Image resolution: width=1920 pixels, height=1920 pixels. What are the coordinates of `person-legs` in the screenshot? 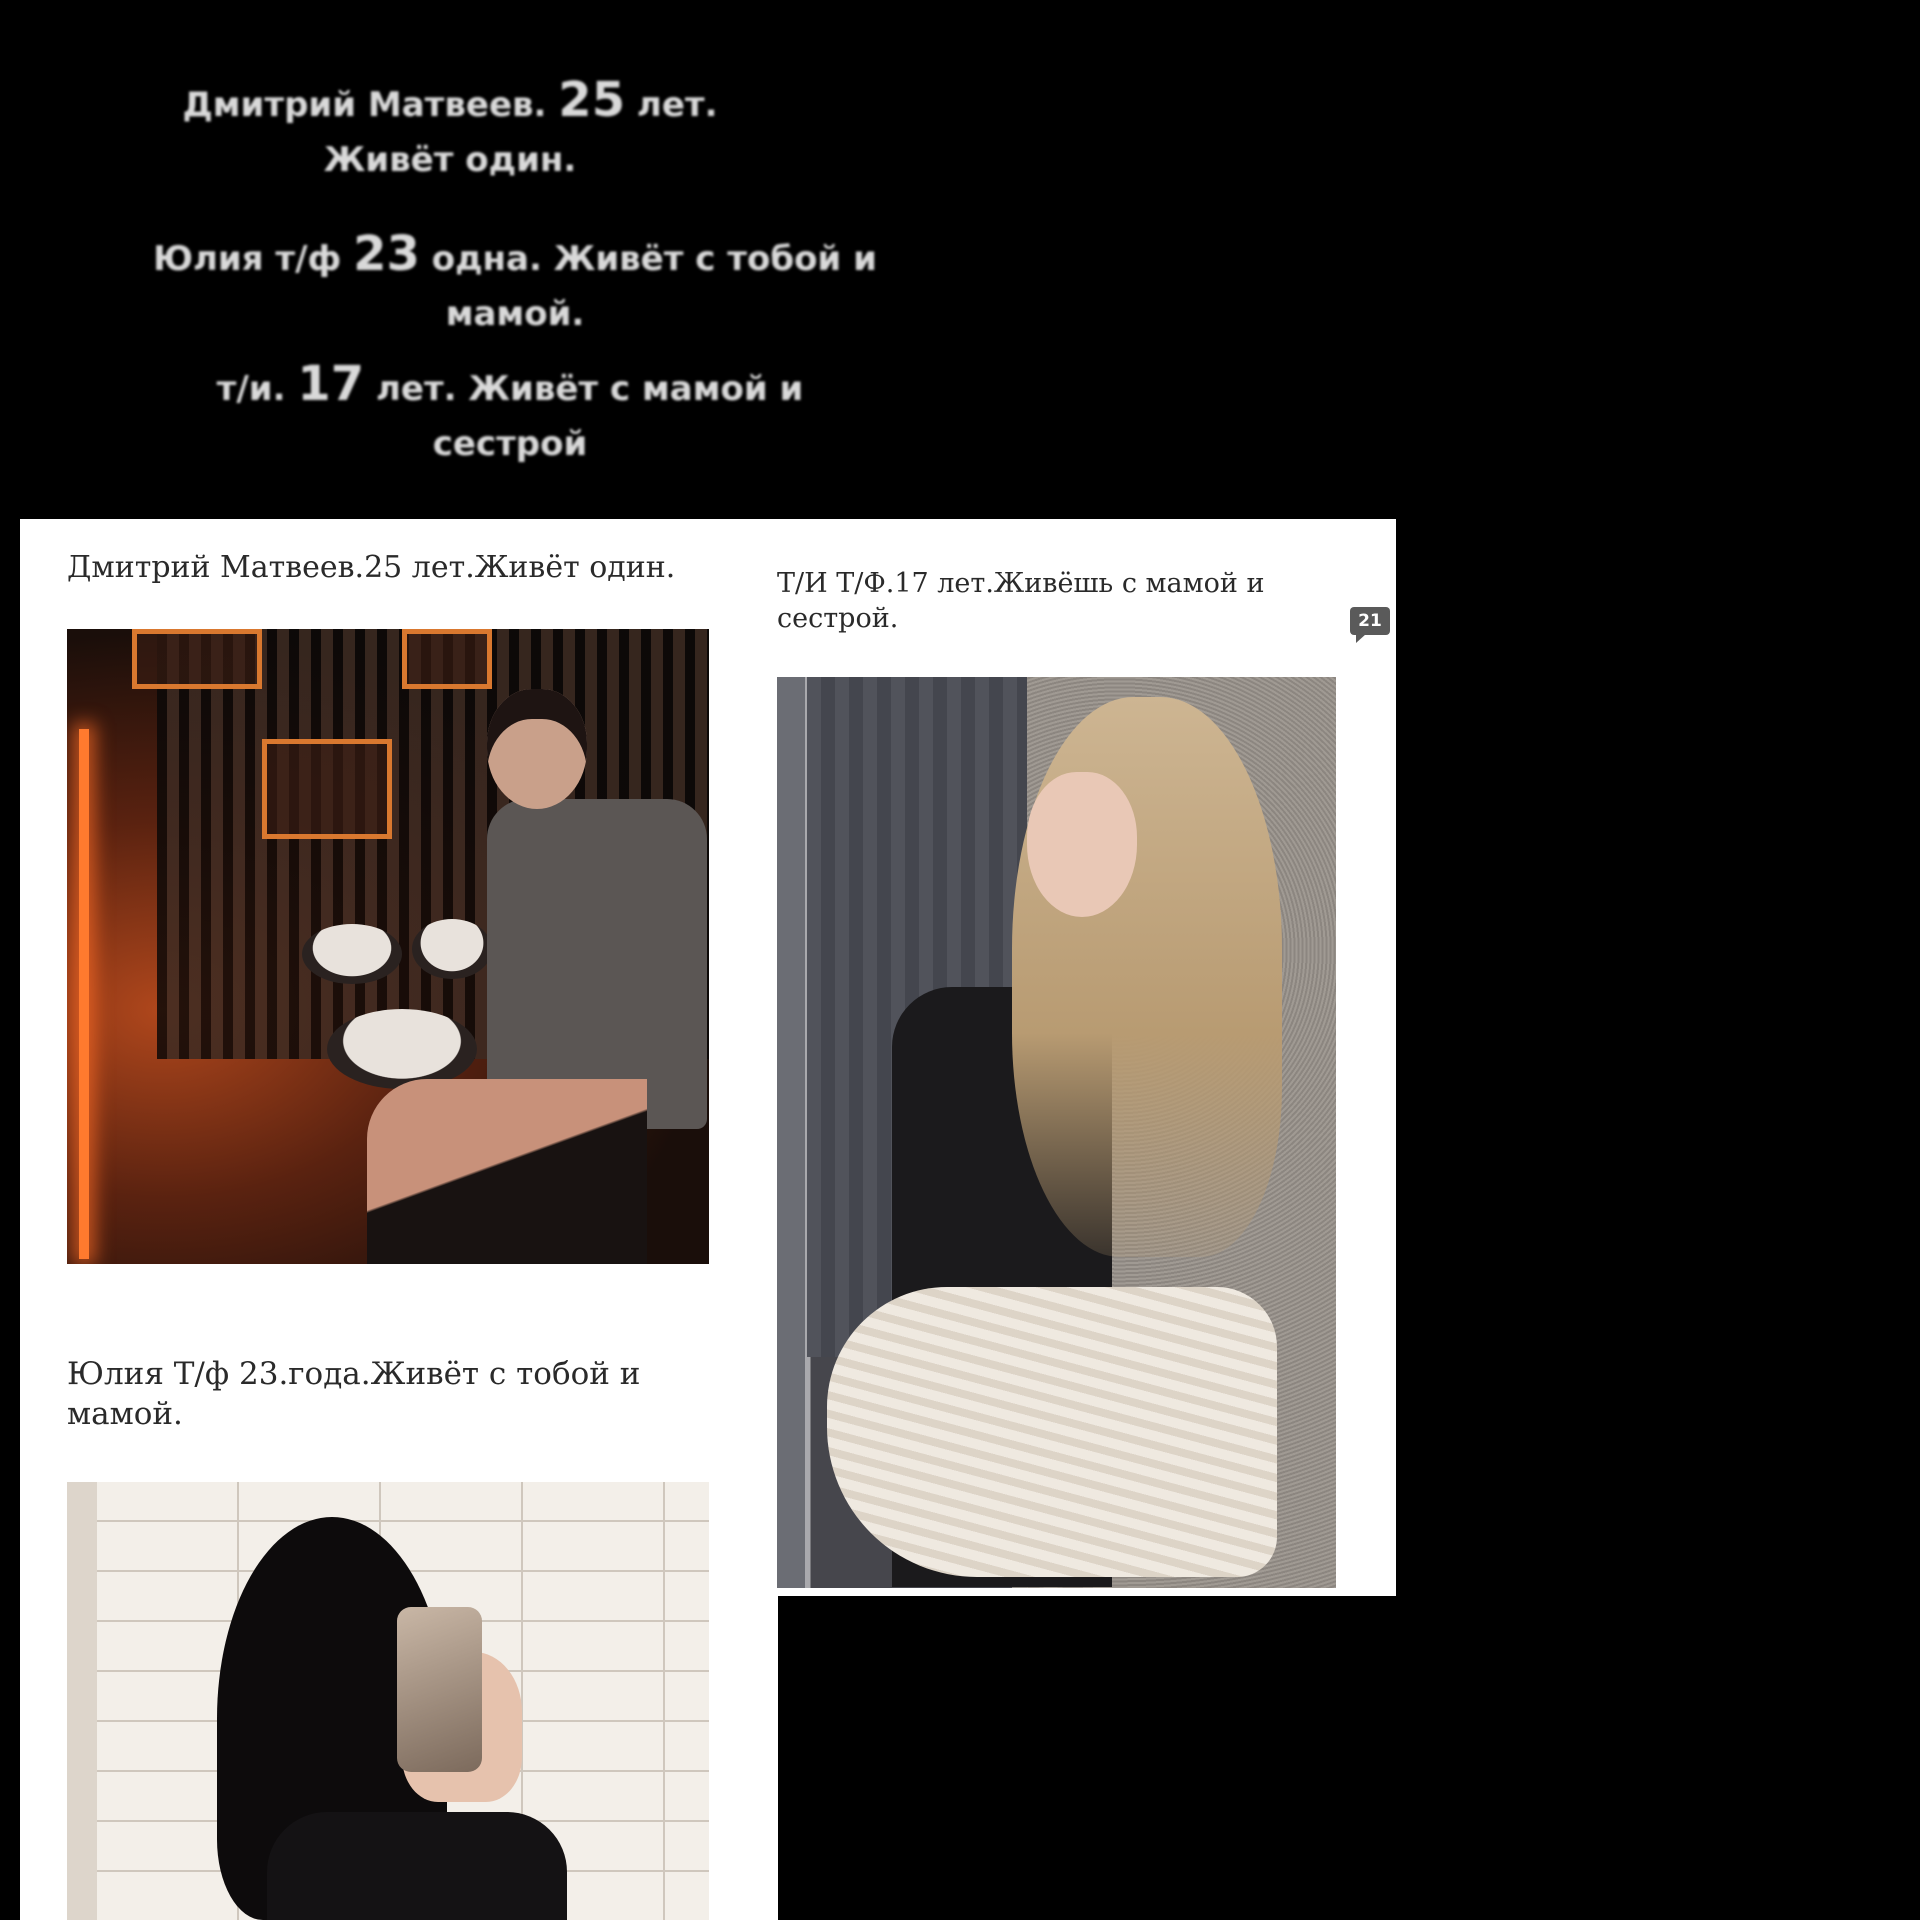 It's located at (507, 1171).